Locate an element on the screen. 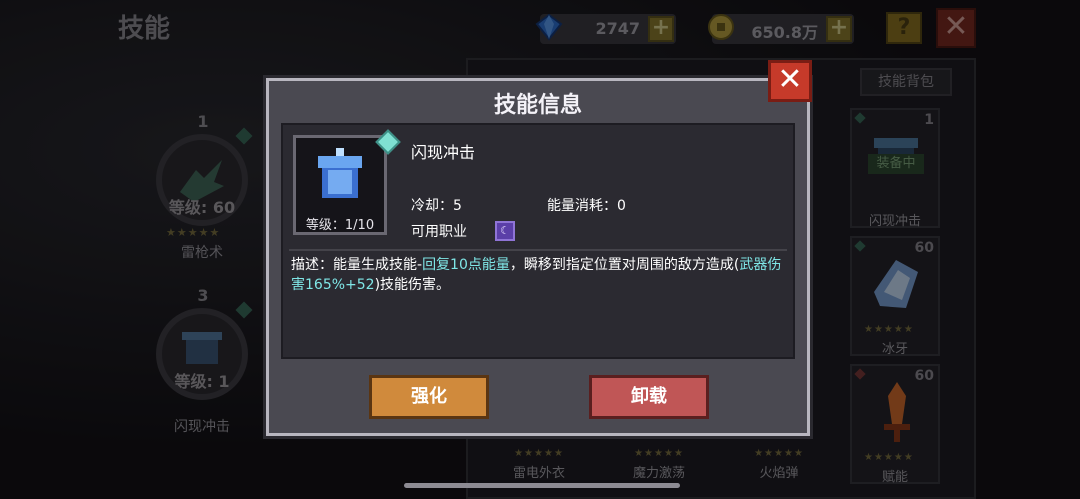 The width and height of the screenshot is (1080, 499). dialog-title: 技能信息 is located at coordinates (537, 105).